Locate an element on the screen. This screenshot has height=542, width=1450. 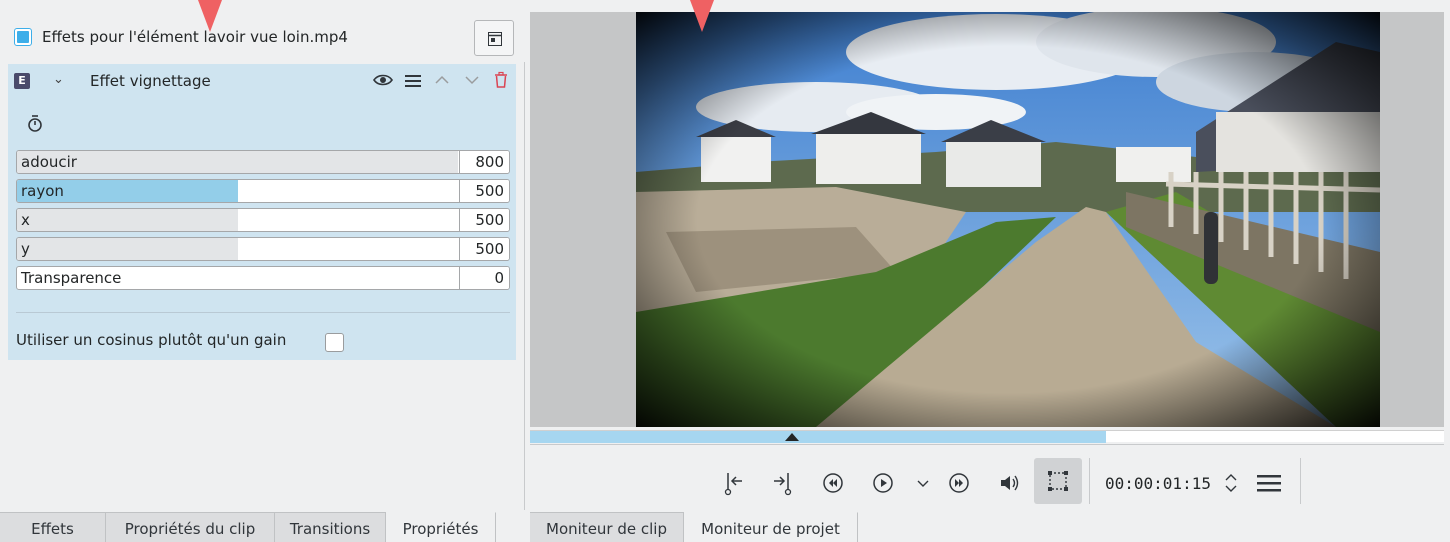
tab-proprietes: Propriétés is located at coordinates (441, 527).